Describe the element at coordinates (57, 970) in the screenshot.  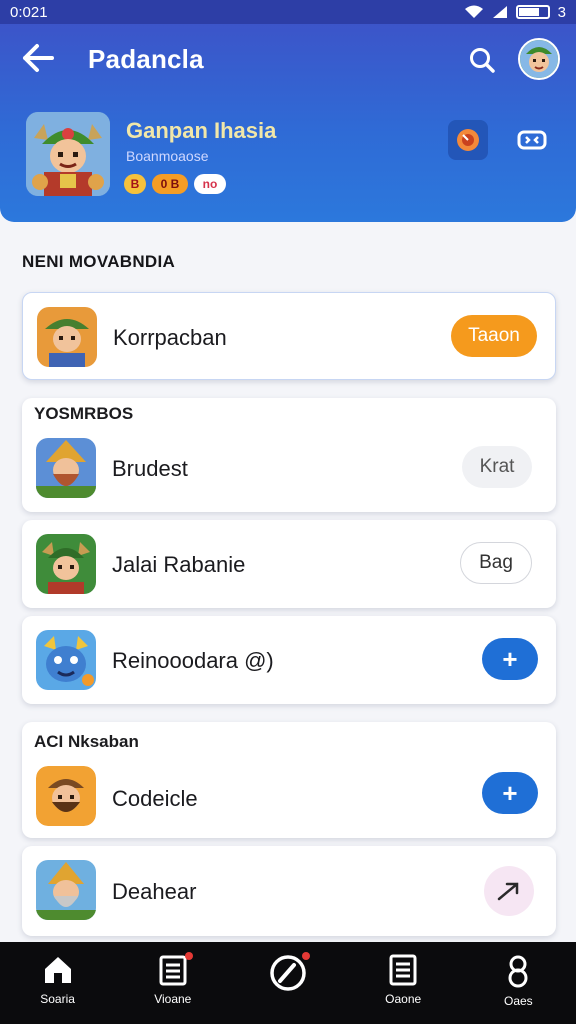
I see `home-icon` at that location.